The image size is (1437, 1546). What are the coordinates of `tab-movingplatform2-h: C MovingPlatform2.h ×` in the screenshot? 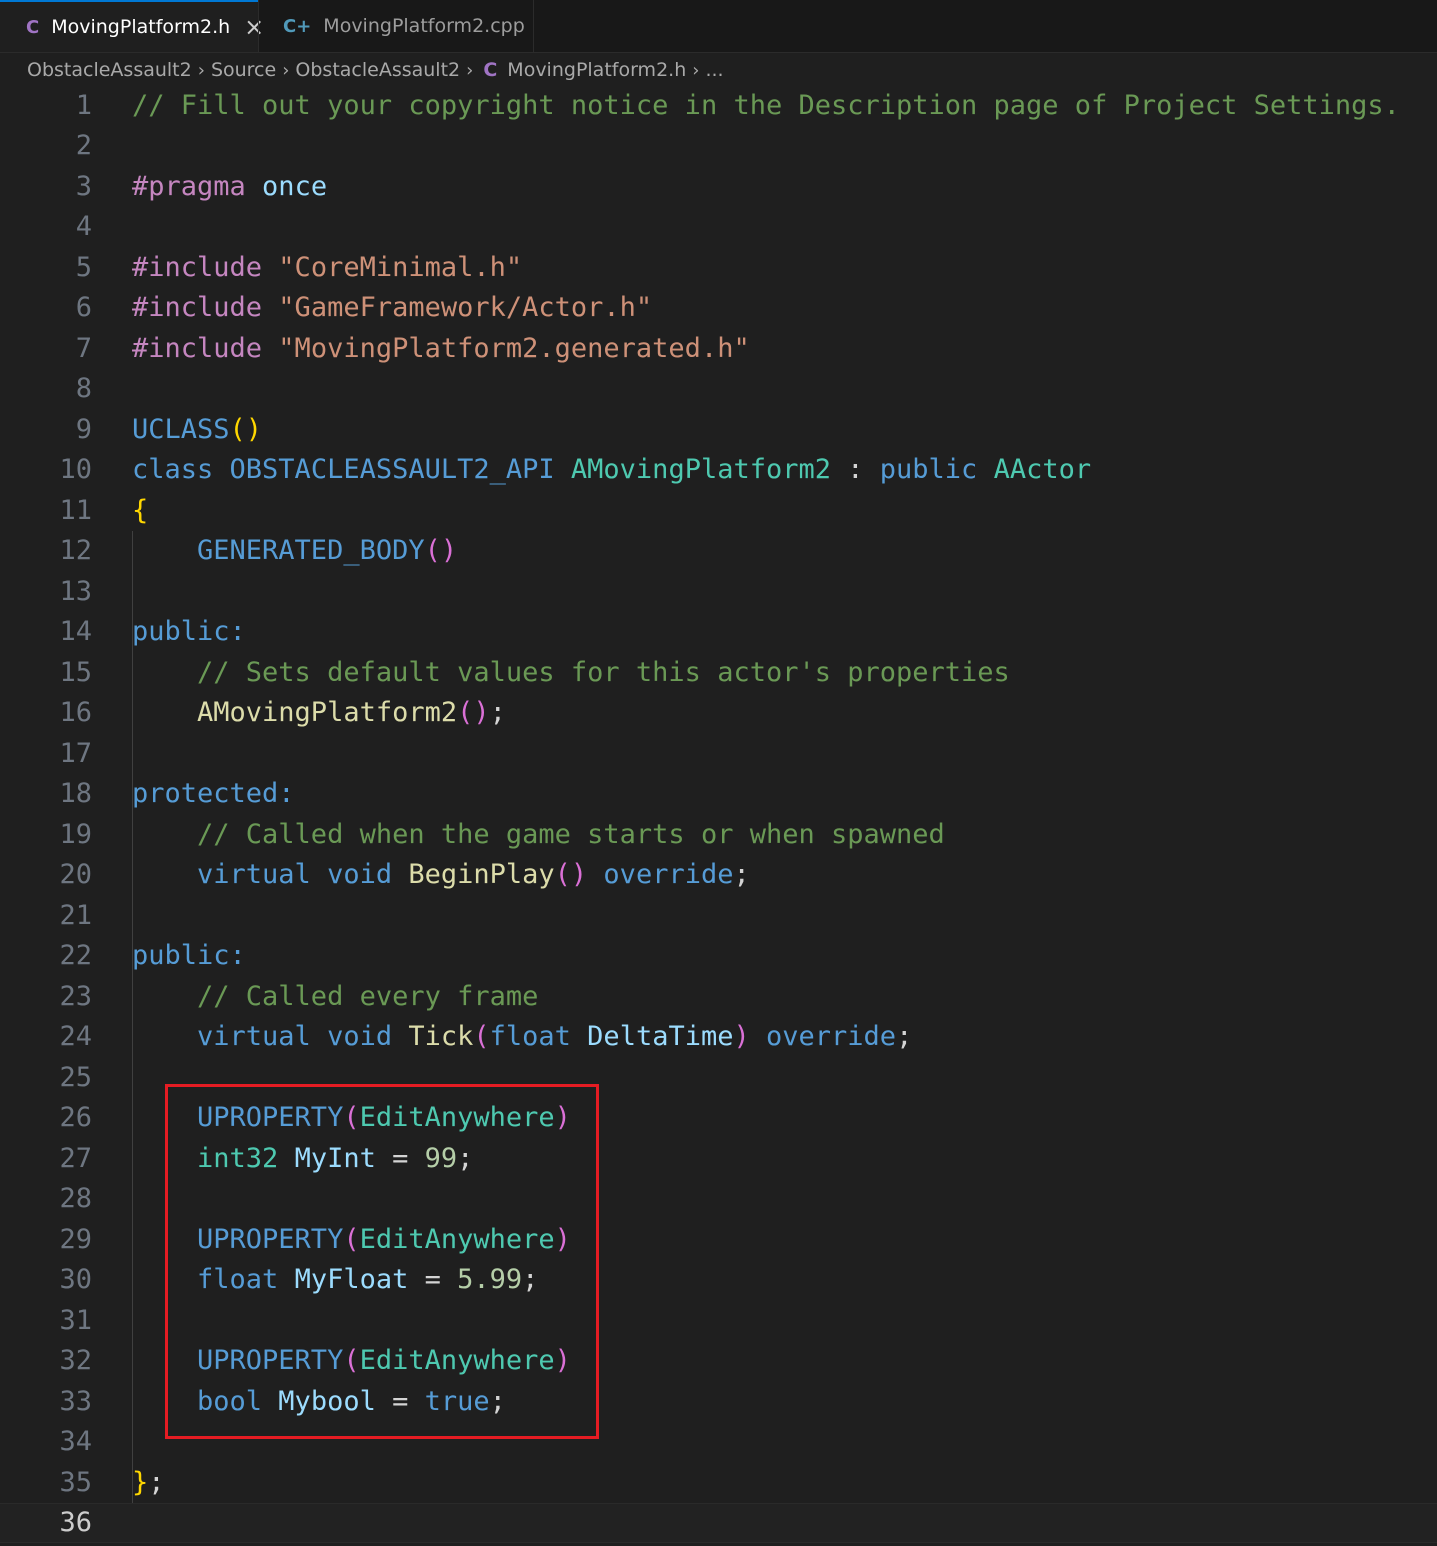 It's located at (132, 26).